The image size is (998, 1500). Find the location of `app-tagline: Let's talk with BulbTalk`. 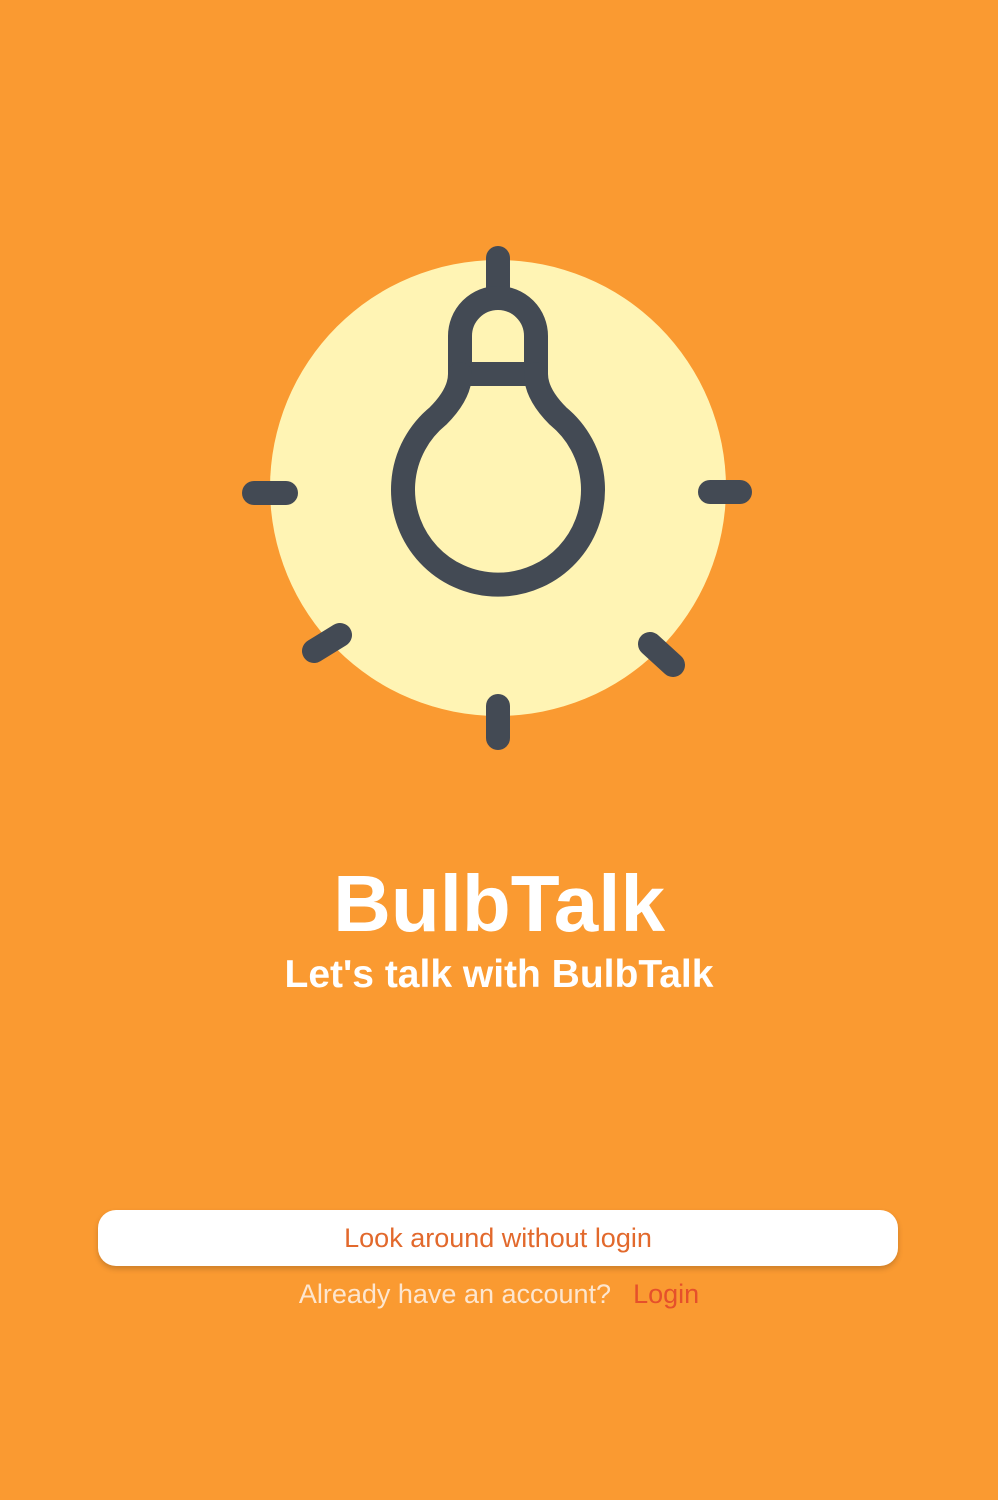

app-tagline: Let's talk with BulbTalk is located at coordinates (499, 974).